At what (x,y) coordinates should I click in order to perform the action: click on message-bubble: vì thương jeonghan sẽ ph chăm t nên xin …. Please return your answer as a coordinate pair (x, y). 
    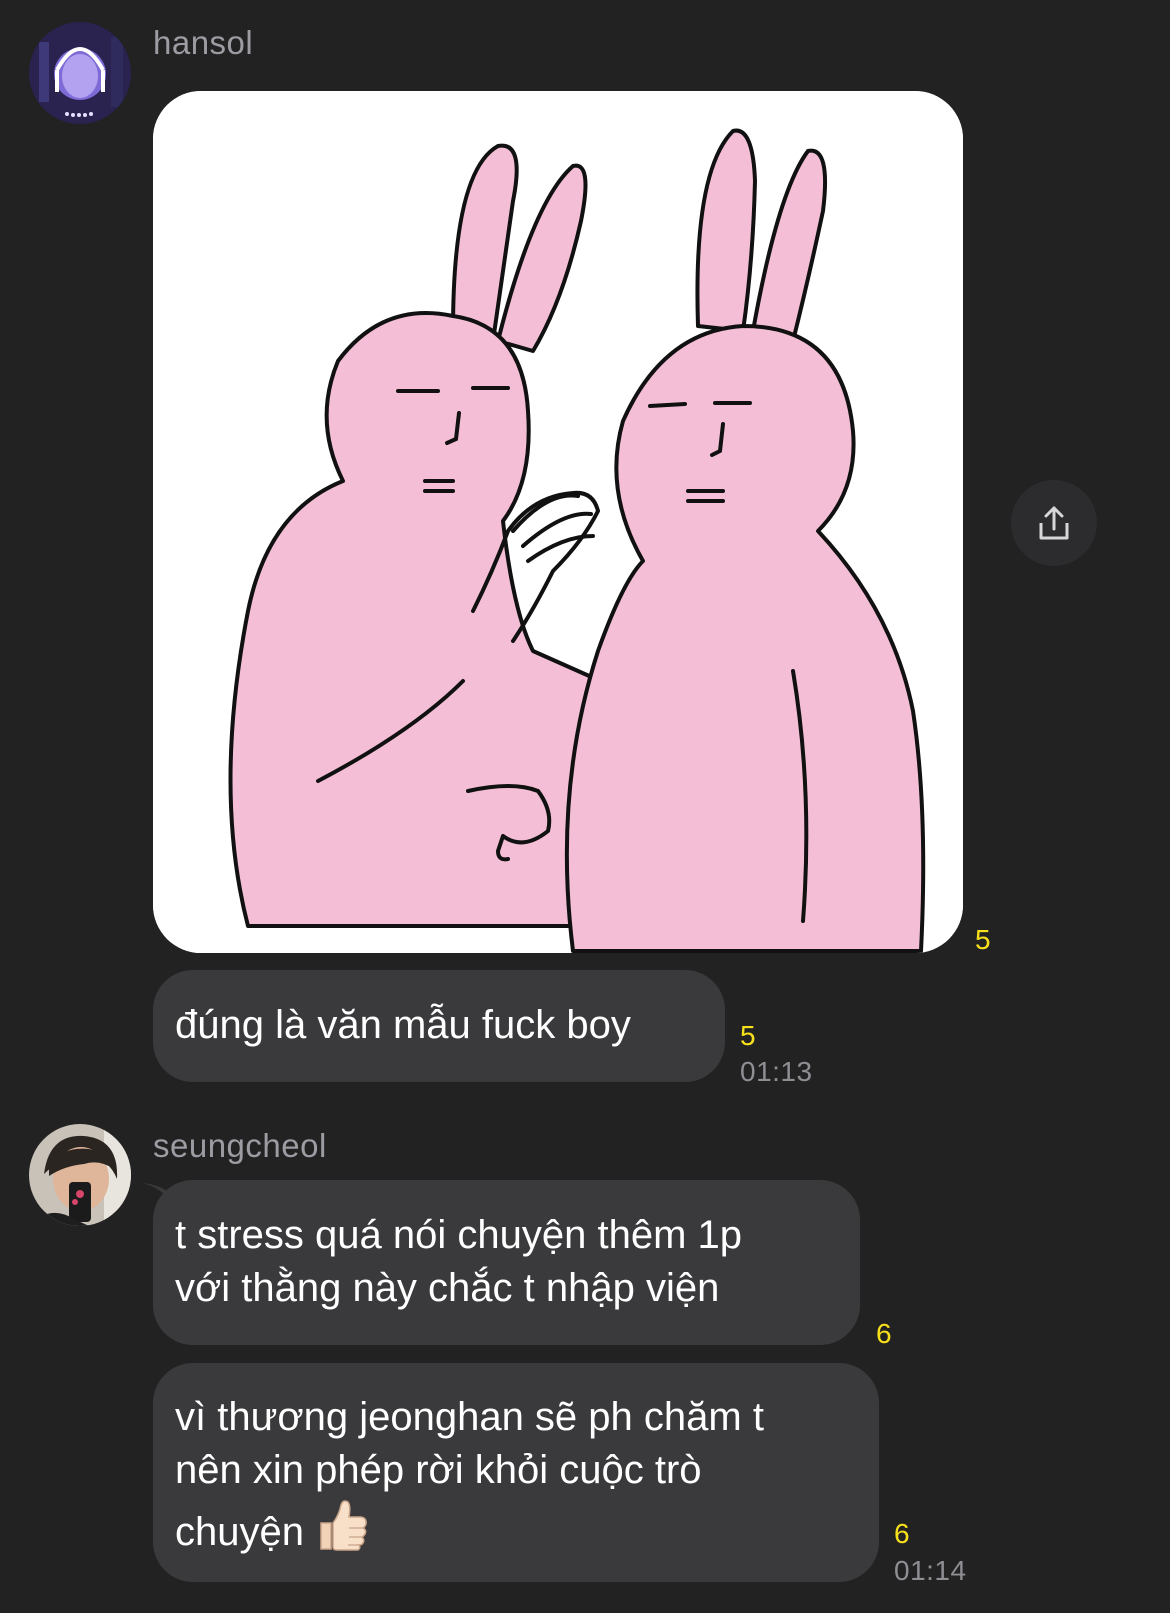
    Looking at the image, I should click on (516, 1472).